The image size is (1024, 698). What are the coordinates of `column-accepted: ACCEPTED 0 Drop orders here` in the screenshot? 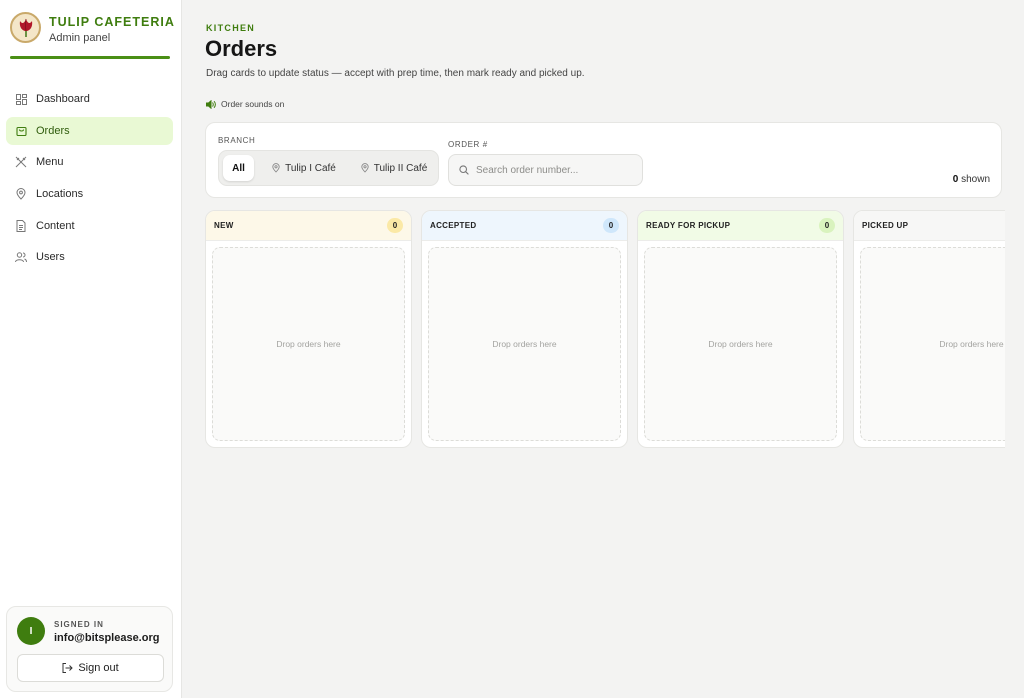 It's located at (524, 329).